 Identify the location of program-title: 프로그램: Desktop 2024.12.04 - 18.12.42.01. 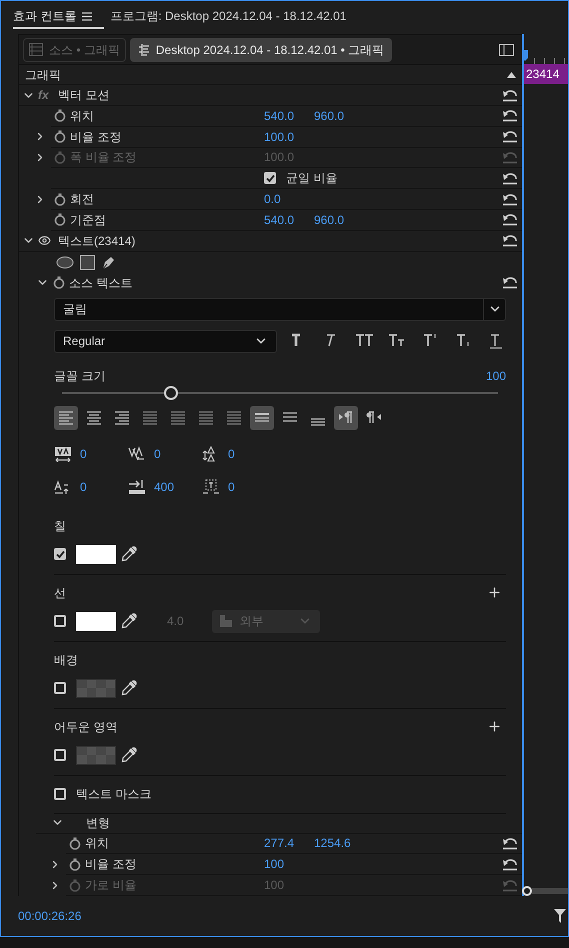
(228, 16).